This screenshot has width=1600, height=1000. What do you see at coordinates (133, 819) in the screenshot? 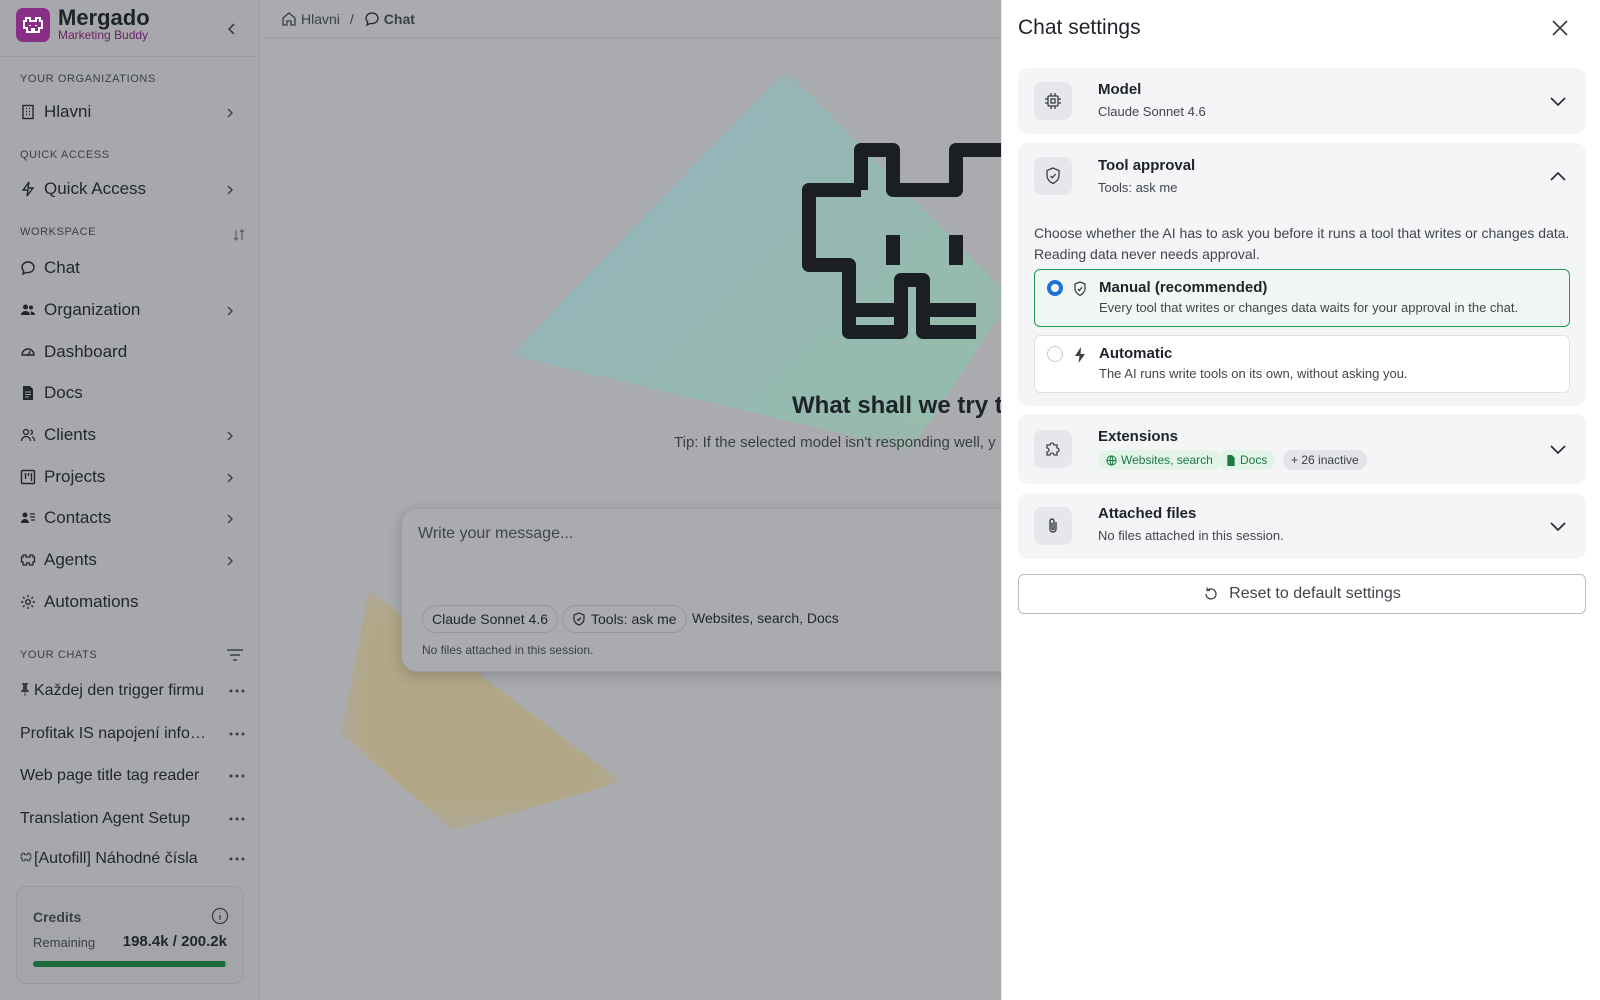
I see `chat-item: Translation Agent Setup` at bounding box center [133, 819].